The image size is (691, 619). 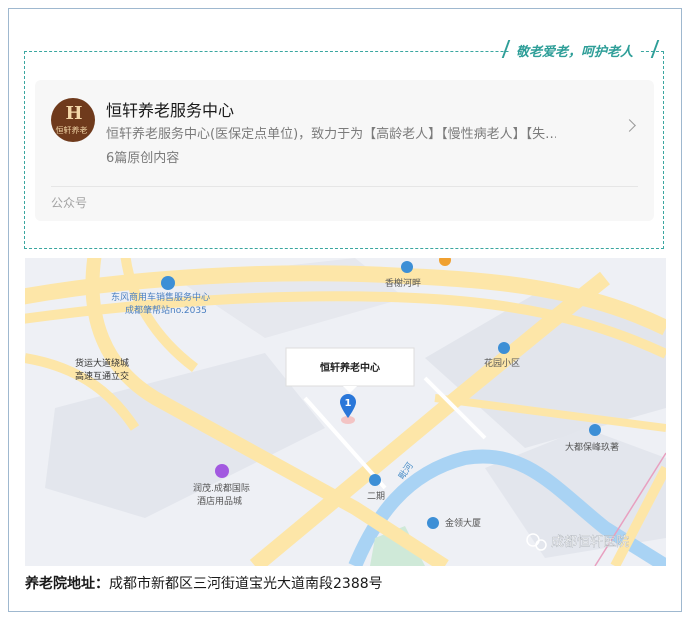 I want to click on account-logo: H 恒轩养老, so click(x=73, y=120).